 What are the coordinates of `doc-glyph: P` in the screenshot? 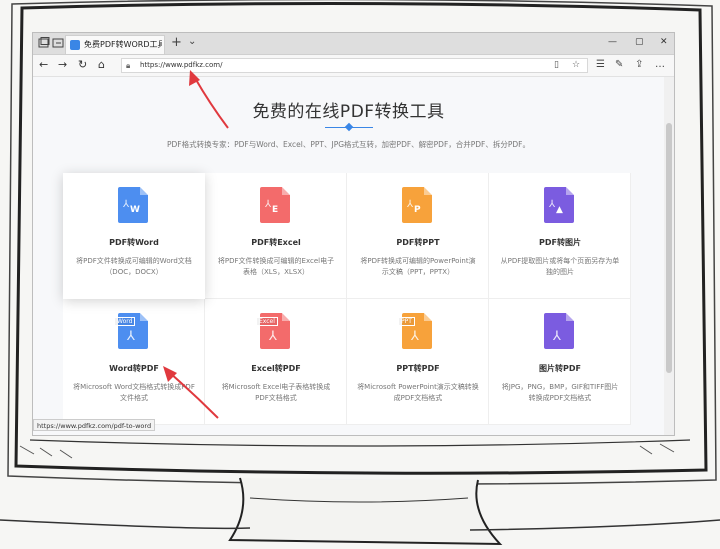 It's located at (417, 210).